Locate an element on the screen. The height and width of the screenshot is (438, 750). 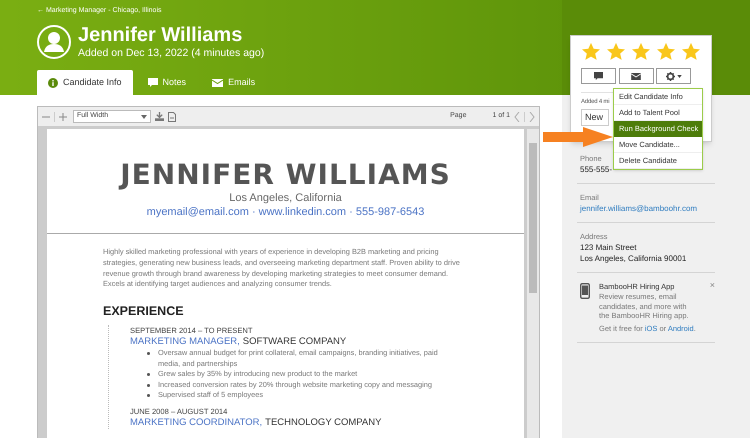
star-rating is located at coordinates (641, 52).